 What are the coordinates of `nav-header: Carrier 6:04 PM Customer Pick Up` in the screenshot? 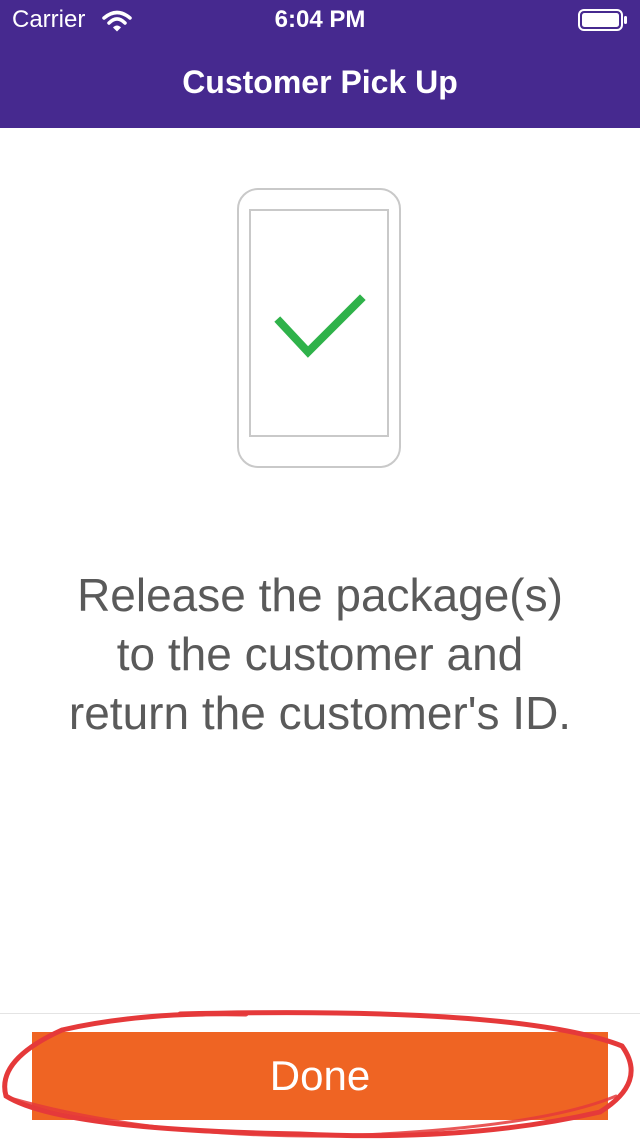 It's located at (320, 64).